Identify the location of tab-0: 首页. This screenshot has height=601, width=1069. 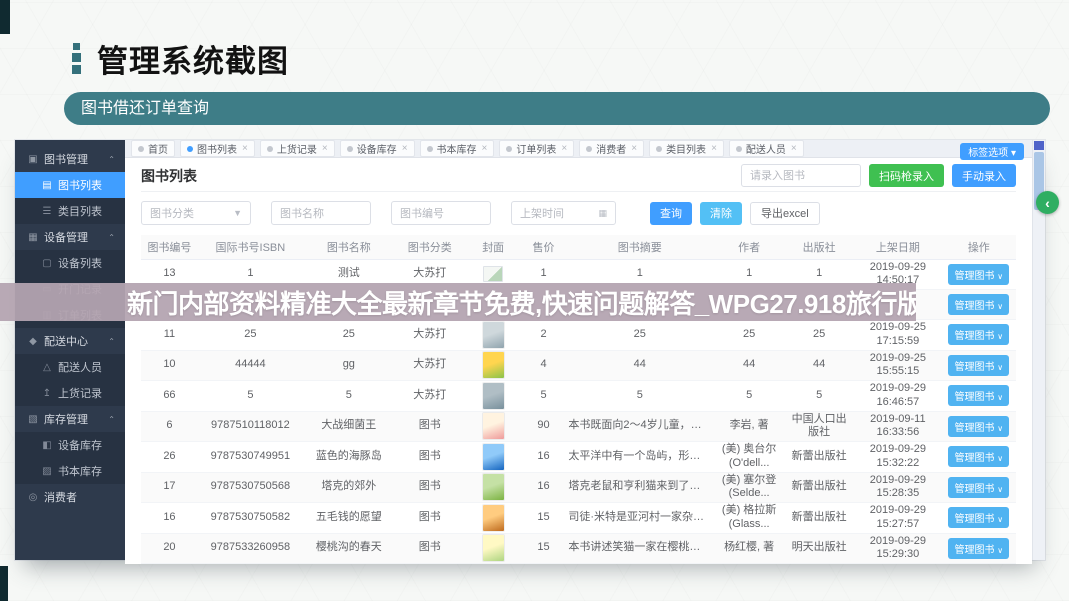
(153, 148).